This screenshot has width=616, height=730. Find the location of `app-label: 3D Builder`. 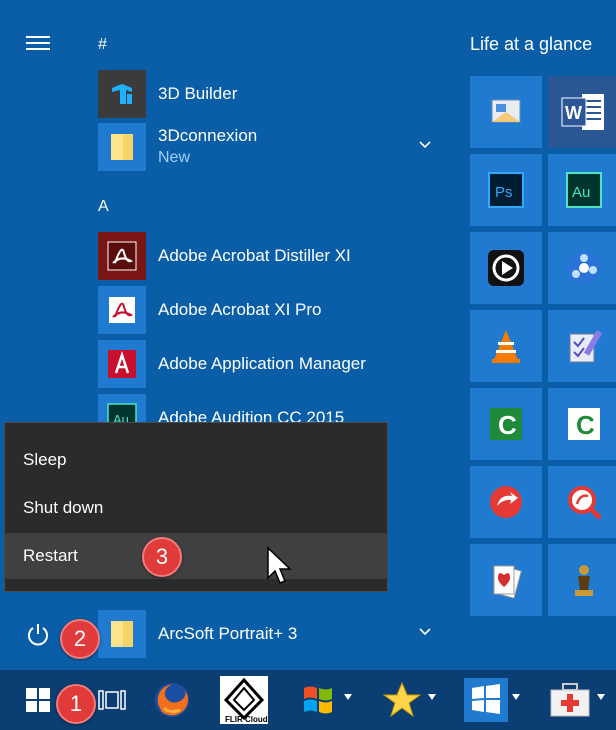

app-label: 3D Builder is located at coordinates (198, 93).